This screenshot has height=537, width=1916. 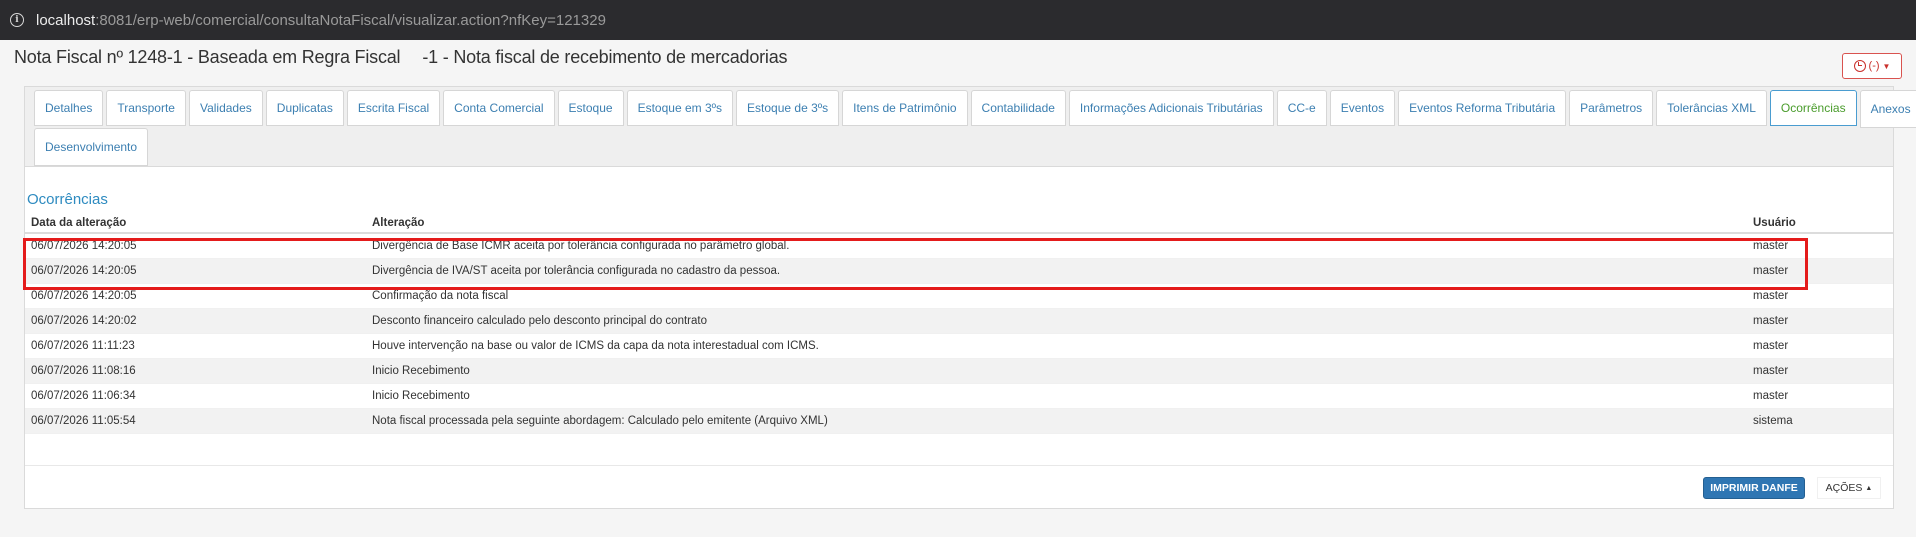 What do you see at coordinates (1859, 66) in the screenshot?
I see `clock-icon` at bounding box center [1859, 66].